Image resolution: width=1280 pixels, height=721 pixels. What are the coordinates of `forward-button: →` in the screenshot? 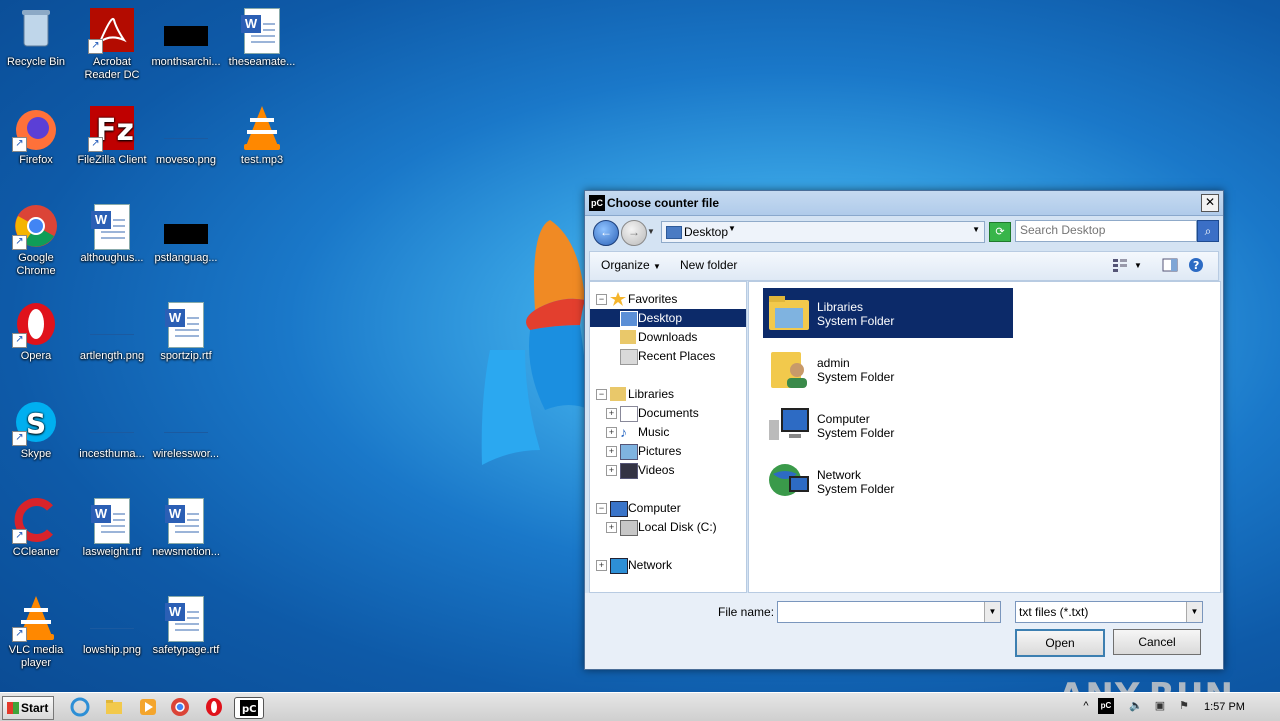 It's located at (634, 233).